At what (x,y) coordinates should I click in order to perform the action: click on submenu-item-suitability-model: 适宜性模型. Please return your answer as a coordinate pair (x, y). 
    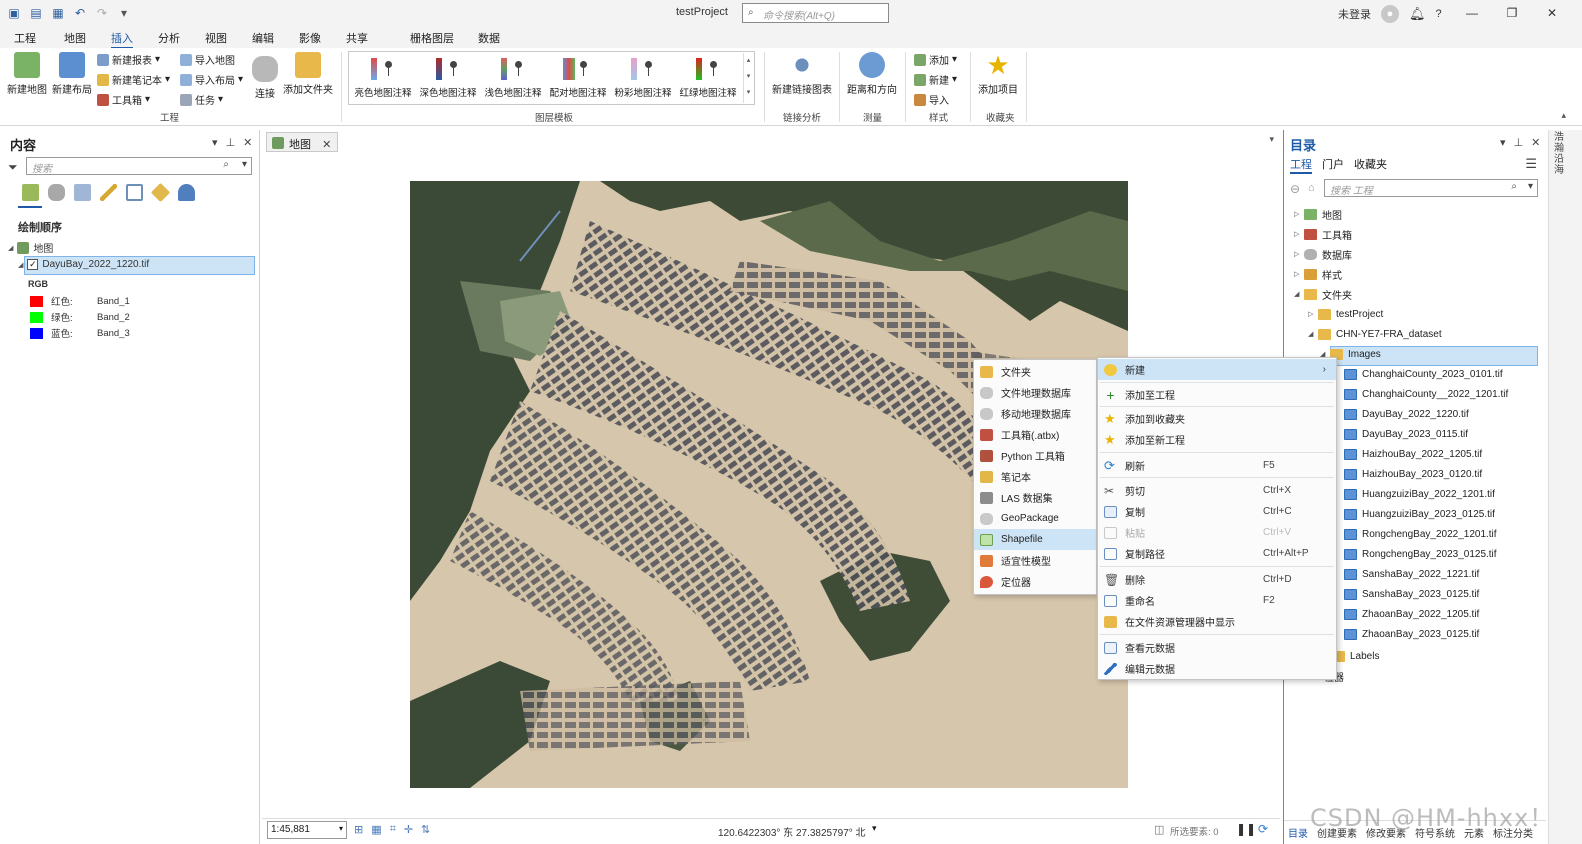
    Looking at the image, I should click on (1035, 560).